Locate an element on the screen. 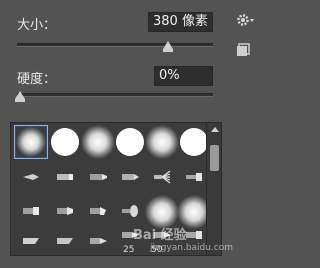 This screenshot has height=268, width=320. curve-tip-icon is located at coordinates (65, 211).